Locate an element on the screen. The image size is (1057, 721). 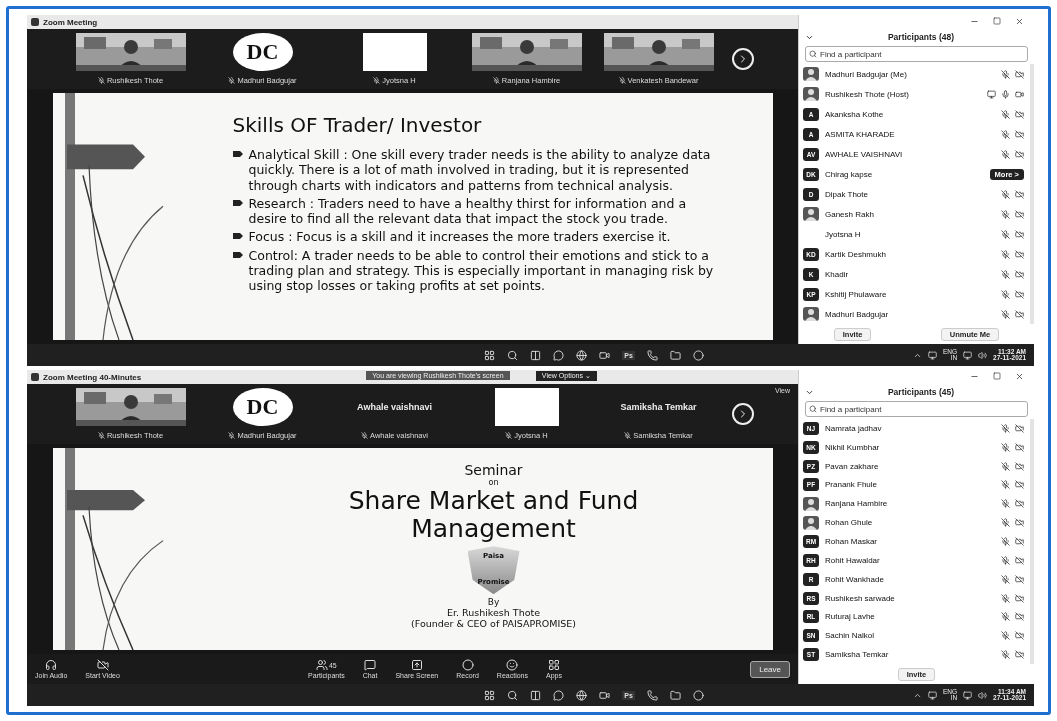
bullet-text: Research : Traders need to have a healthy thirst for information and a desire to find all the relevant data that impact the stock you trade. is located at coordinates (468, 211).